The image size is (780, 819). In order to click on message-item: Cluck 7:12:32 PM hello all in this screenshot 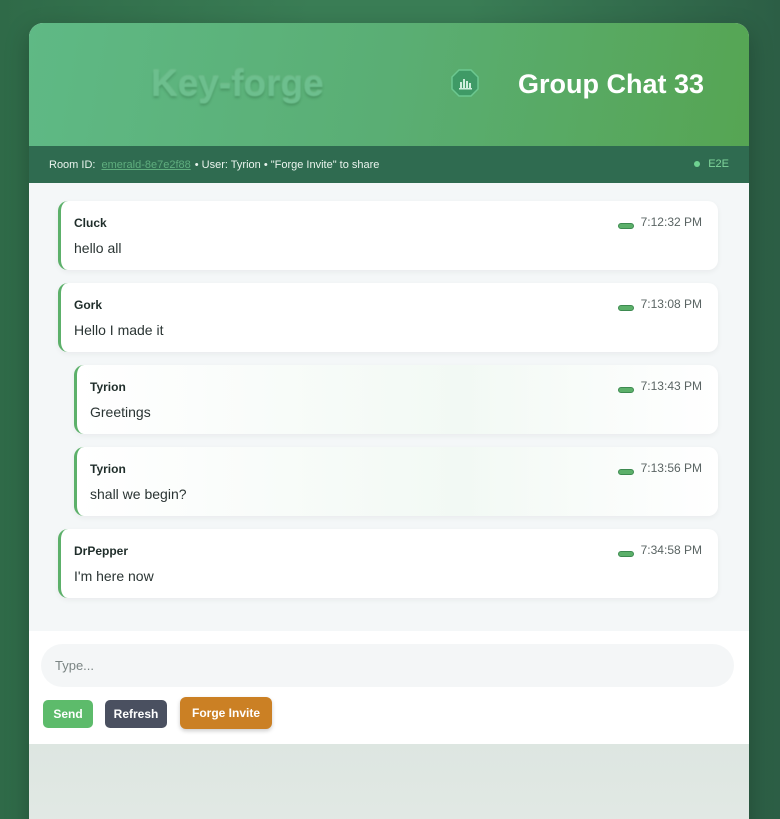, I will do `click(388, 235)`.